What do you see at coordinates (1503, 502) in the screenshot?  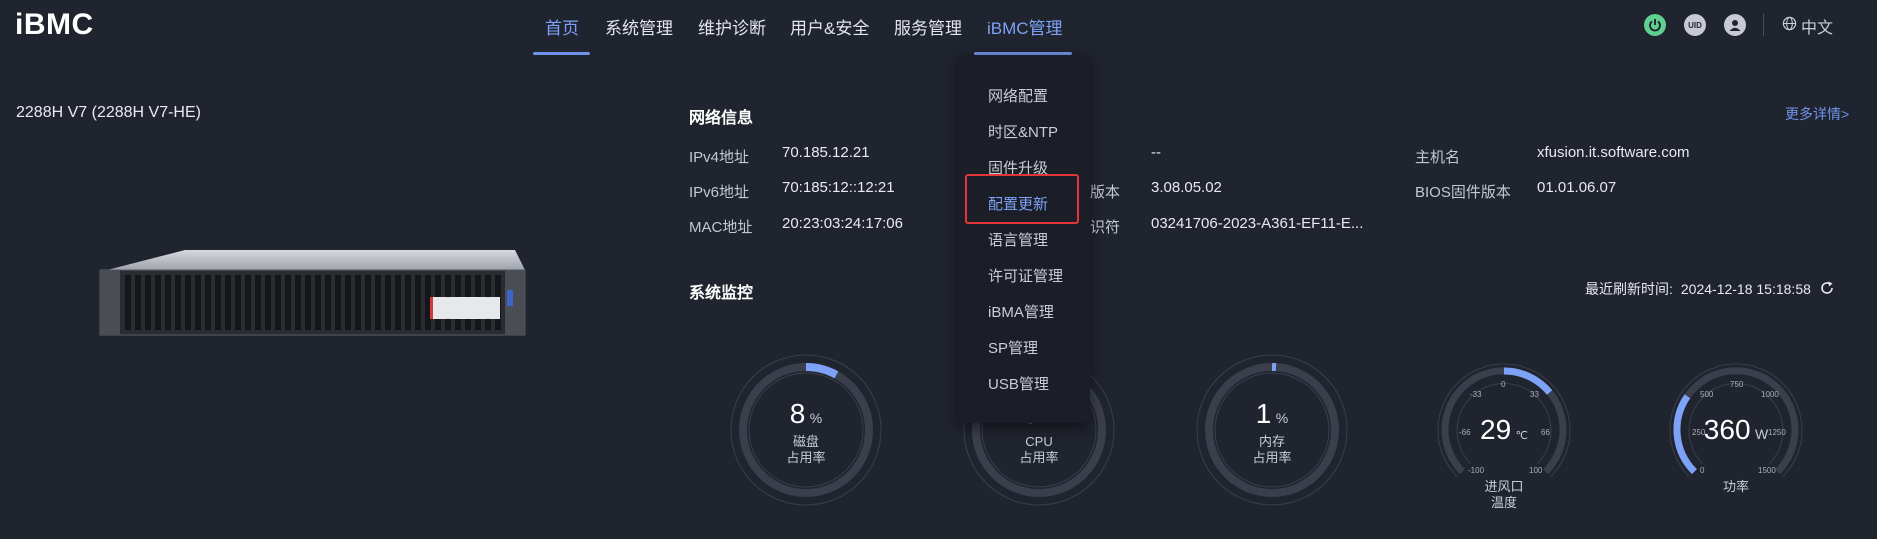 I see `inlet-temp-label-line2: 温度` at bounding box center [1503, 502].